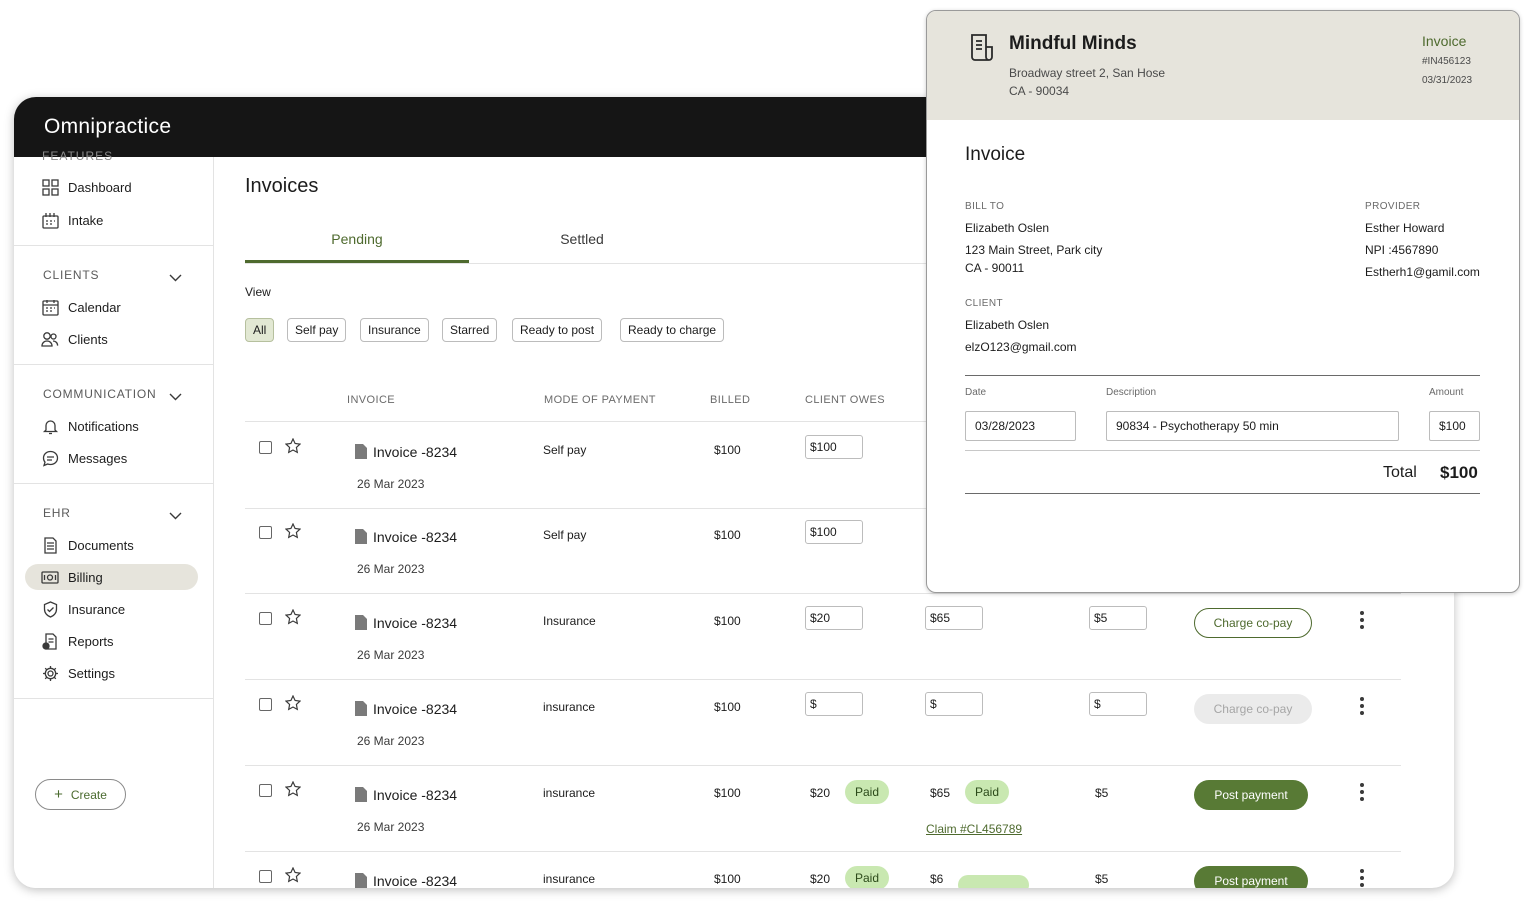  What do you see at coordinates (470, 330) in the screenshot?
I see `filter-starred: Starred` at bounding box center [470, 330].